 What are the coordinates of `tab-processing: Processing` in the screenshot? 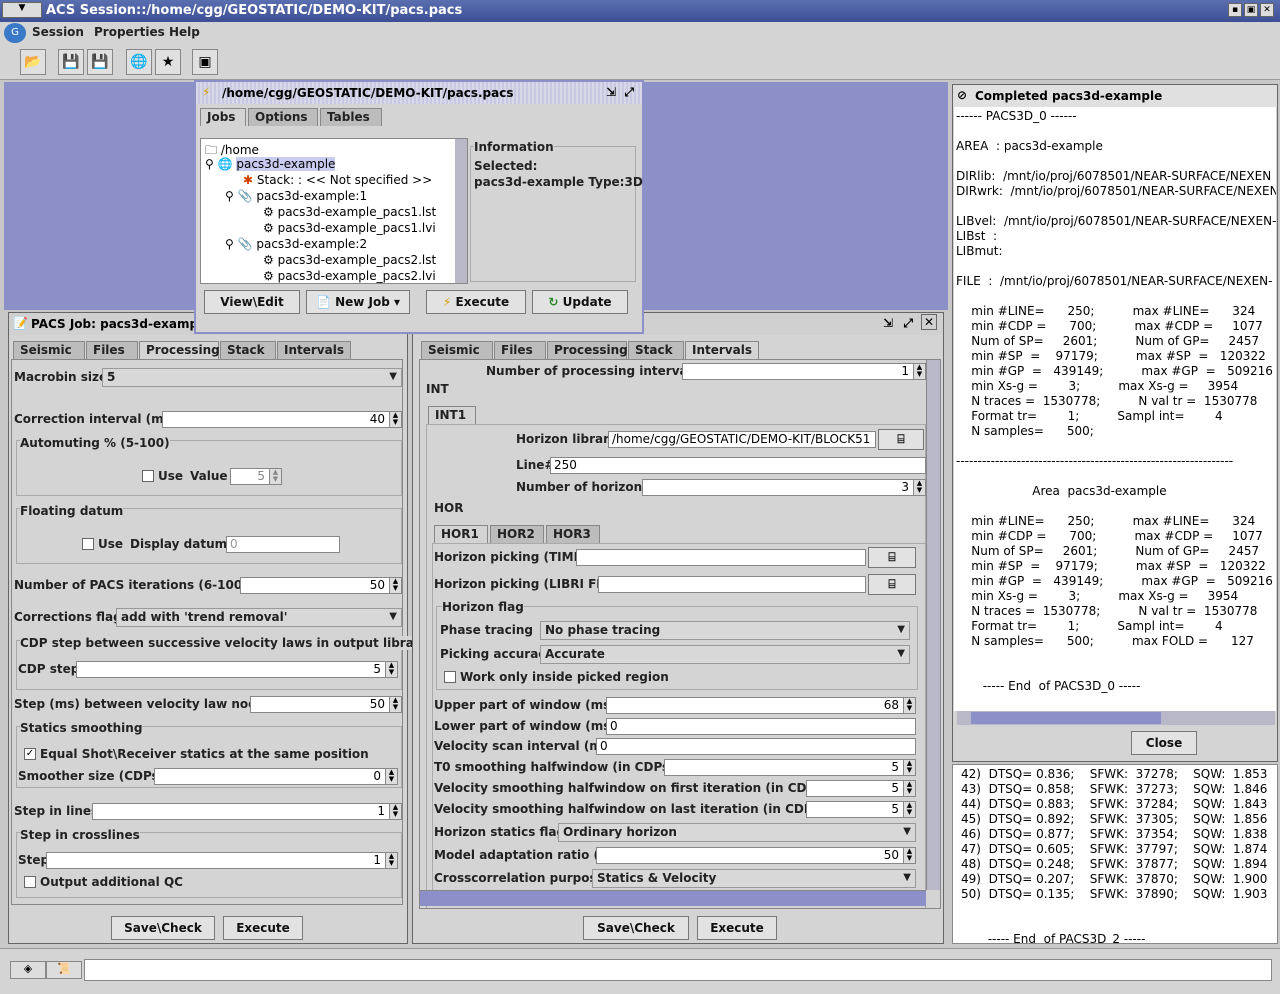 It's located at (179, 350).